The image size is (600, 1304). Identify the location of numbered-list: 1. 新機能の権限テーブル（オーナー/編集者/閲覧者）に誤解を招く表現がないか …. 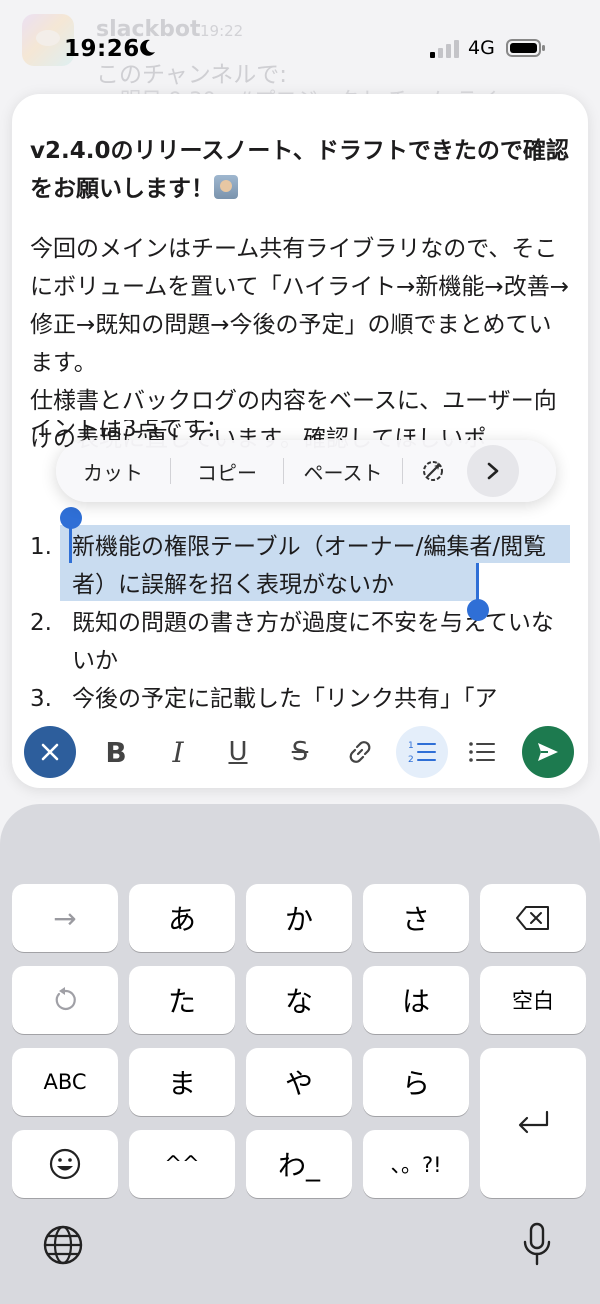
(300, 623).